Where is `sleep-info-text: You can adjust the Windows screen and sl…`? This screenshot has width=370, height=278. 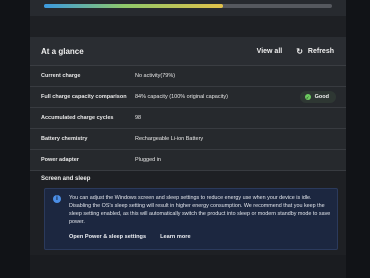 sleep-info-text: You can adjust the Windows screen and sl… is located at coordinates (200, 210).